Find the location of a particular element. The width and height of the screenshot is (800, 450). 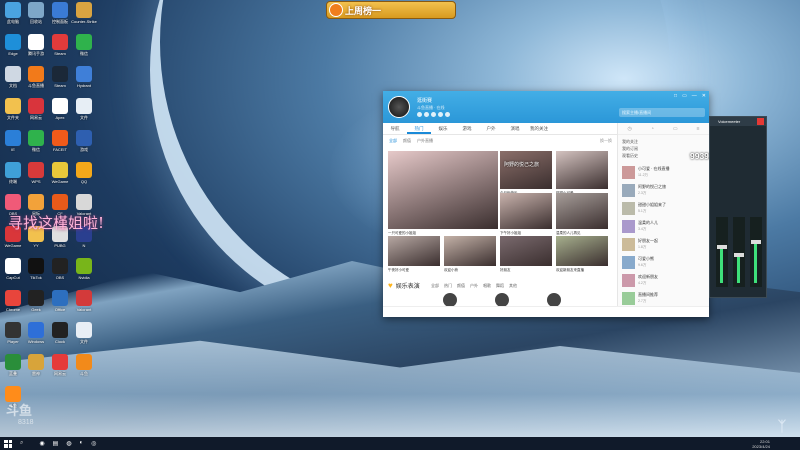

skin-button: □ is located at coordinates (675, 96).